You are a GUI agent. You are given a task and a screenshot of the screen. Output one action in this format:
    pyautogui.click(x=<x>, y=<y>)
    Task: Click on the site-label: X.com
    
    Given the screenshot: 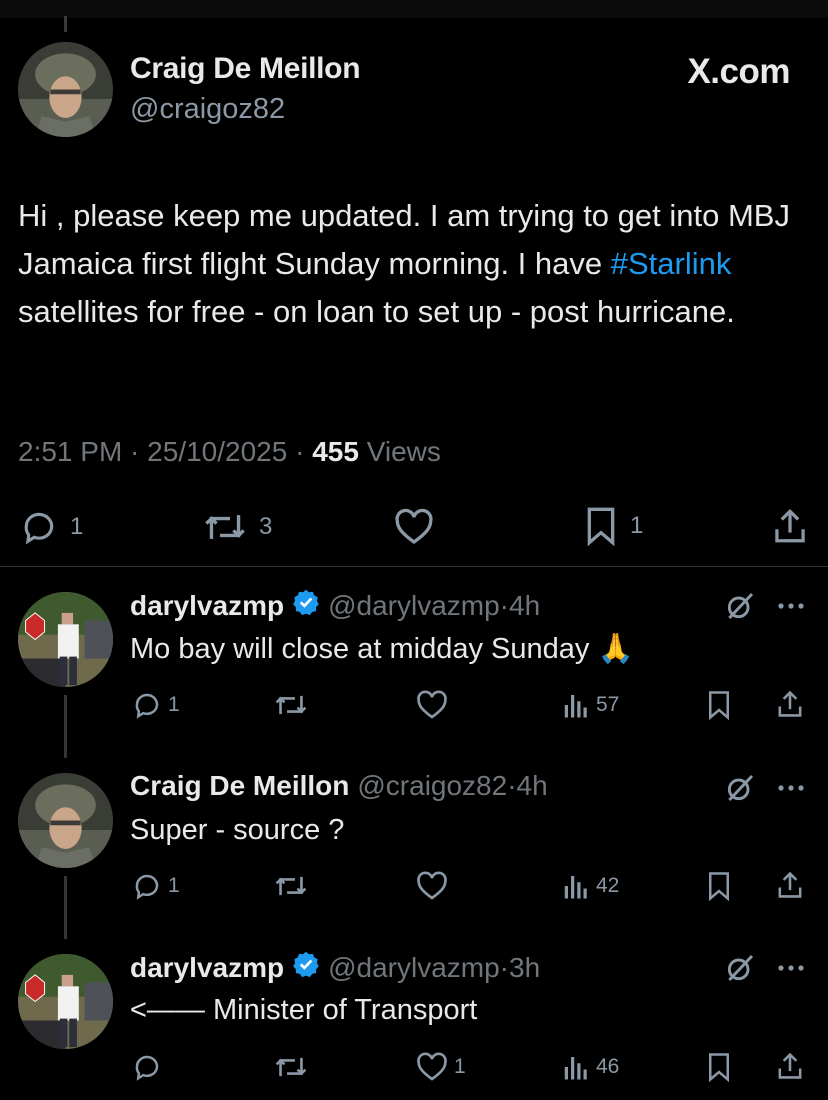 What is the action you would take?
    pyautogui.click(x=738, y=71)
    